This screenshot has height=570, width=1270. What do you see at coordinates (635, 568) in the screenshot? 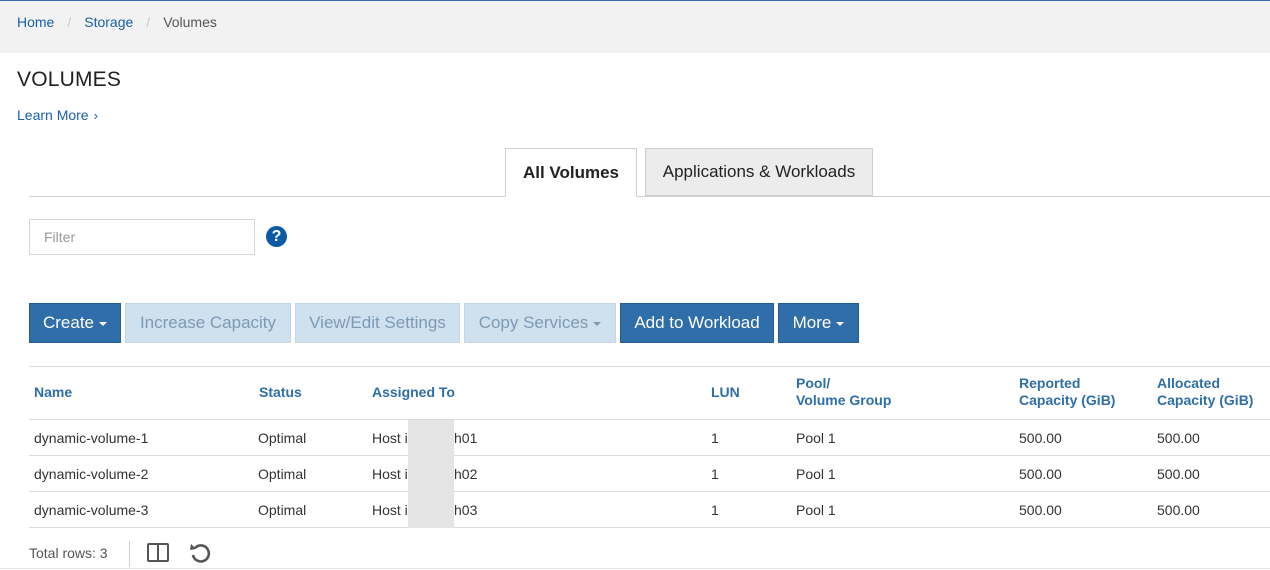
I see `bottom-border` at bounding box center [635, 568].